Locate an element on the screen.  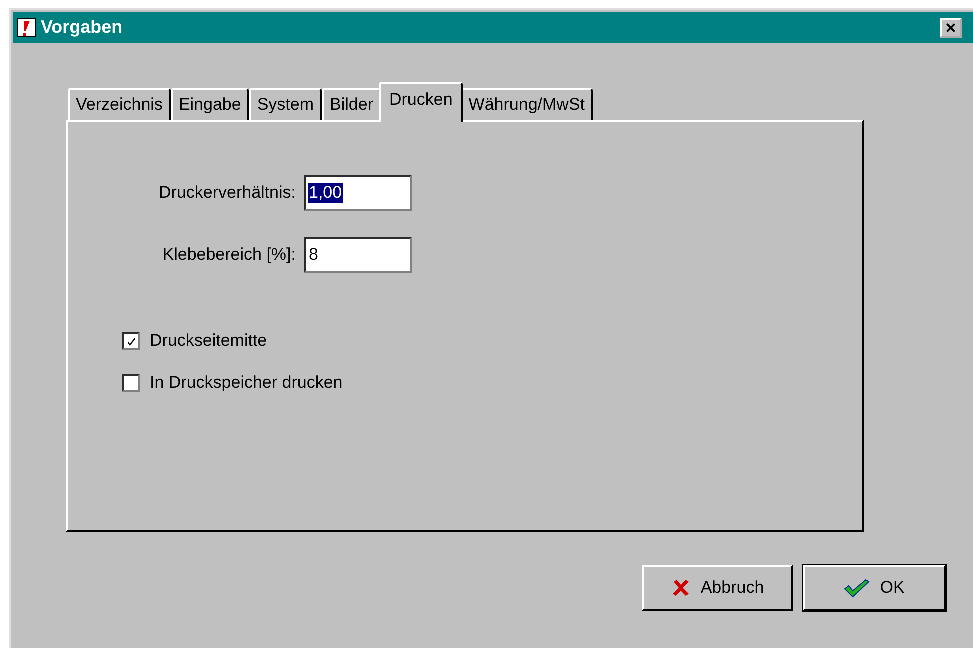
ok-button: OK is located at coordinates (874, 588).